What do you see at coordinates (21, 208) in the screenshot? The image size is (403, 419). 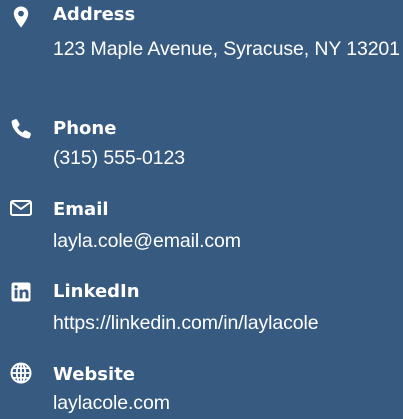 I see `envelope-icon` at bounding box center [21, 208].